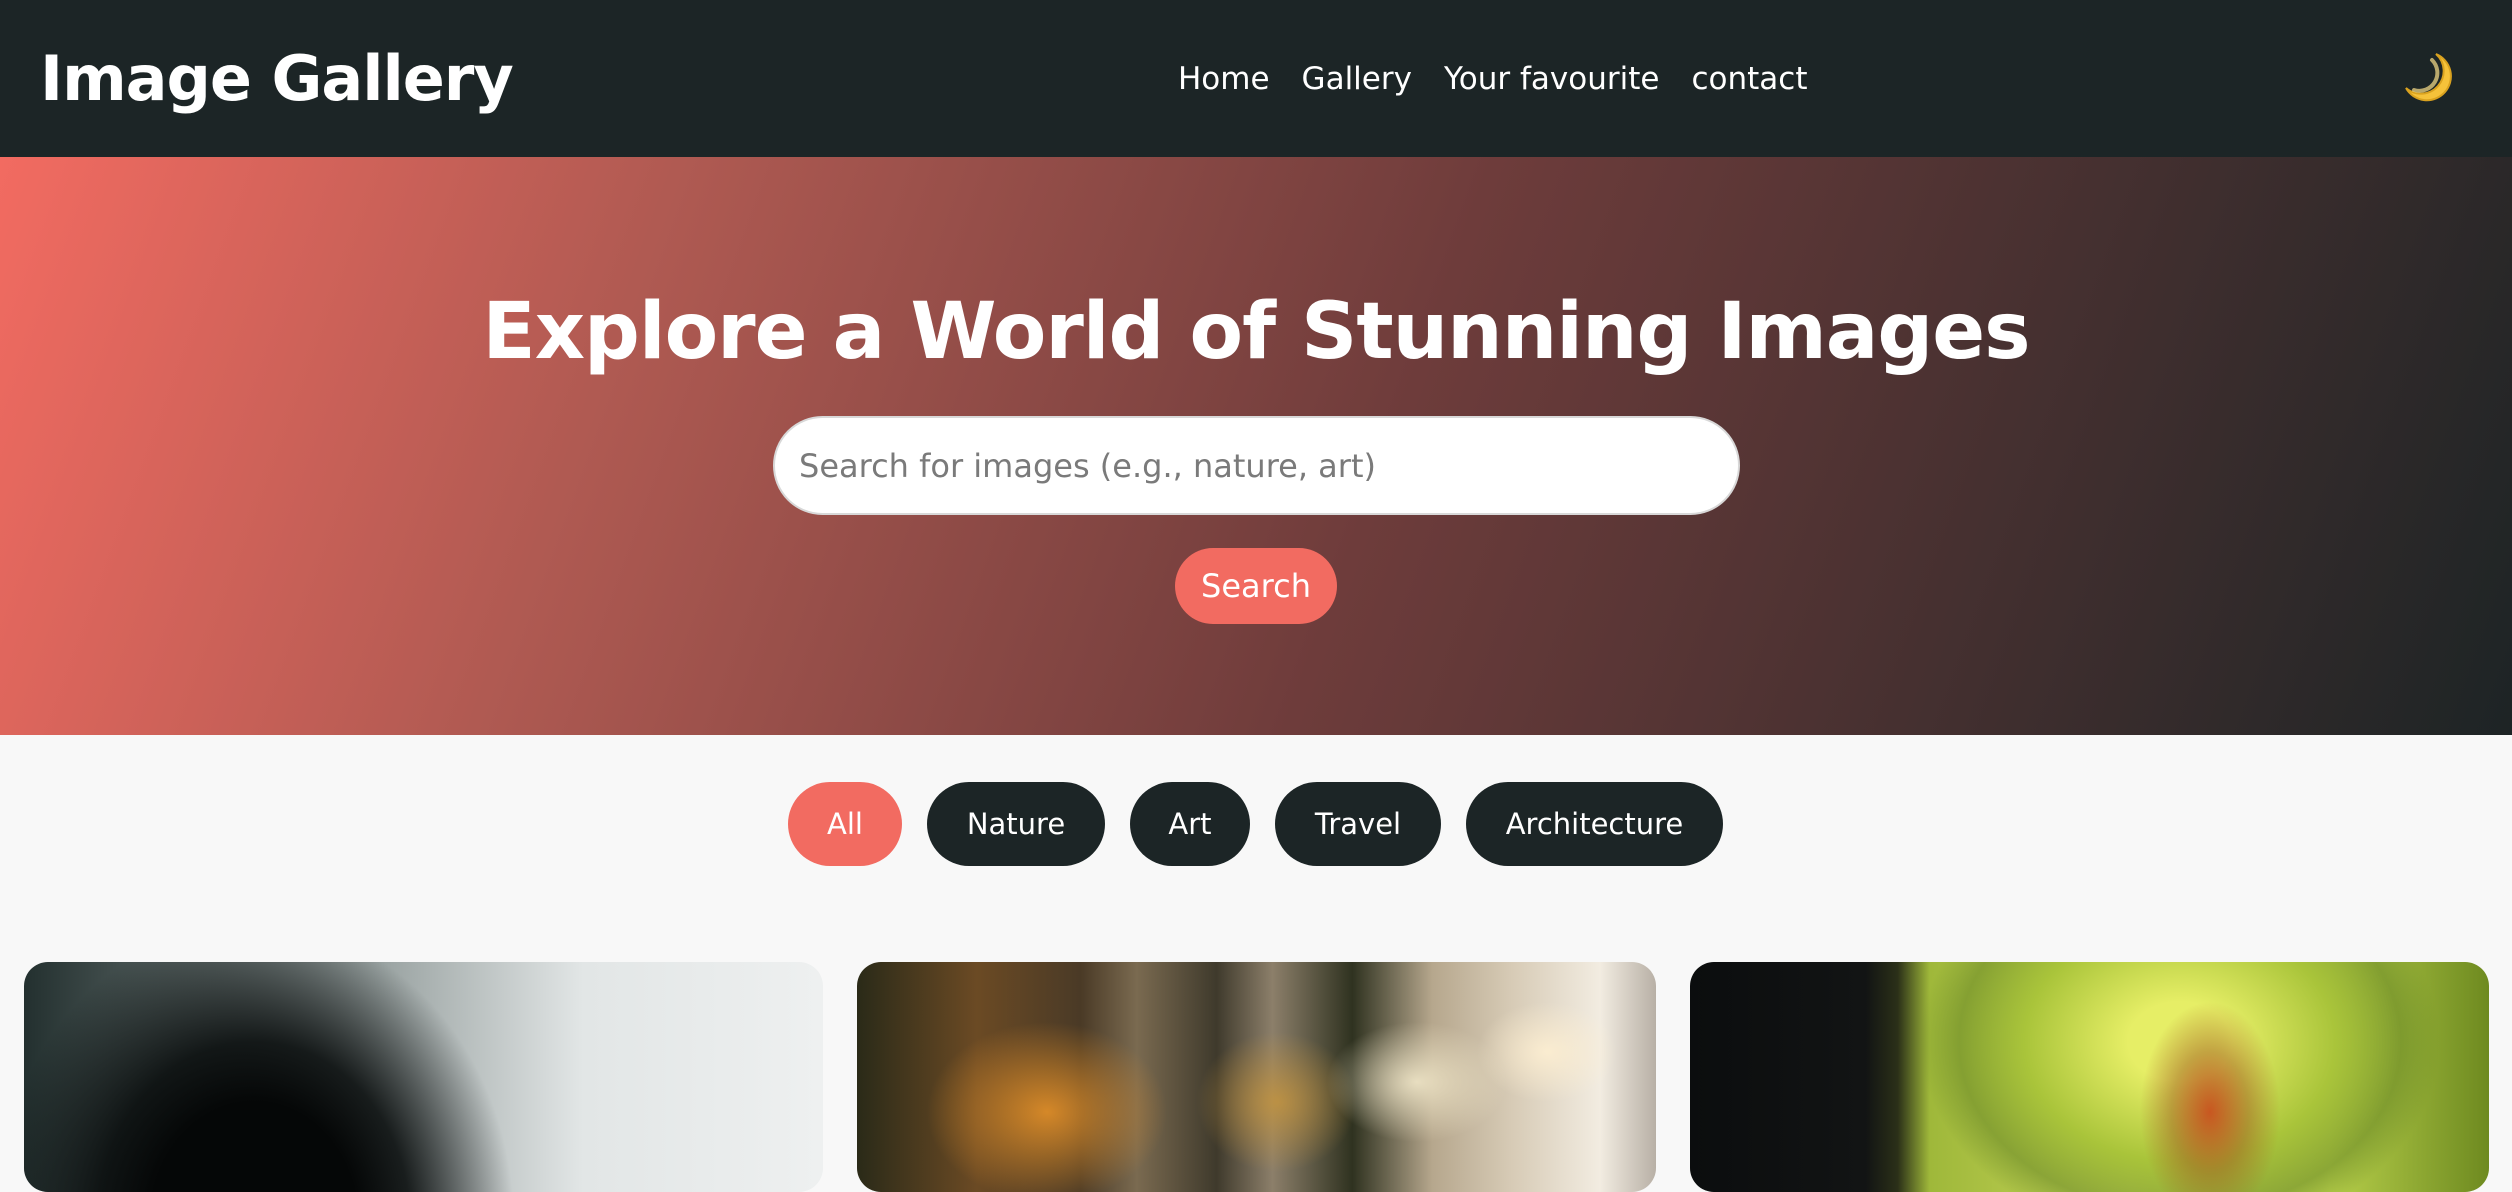  I want to click on site-logo: Image Gallery, so click(277, 79).